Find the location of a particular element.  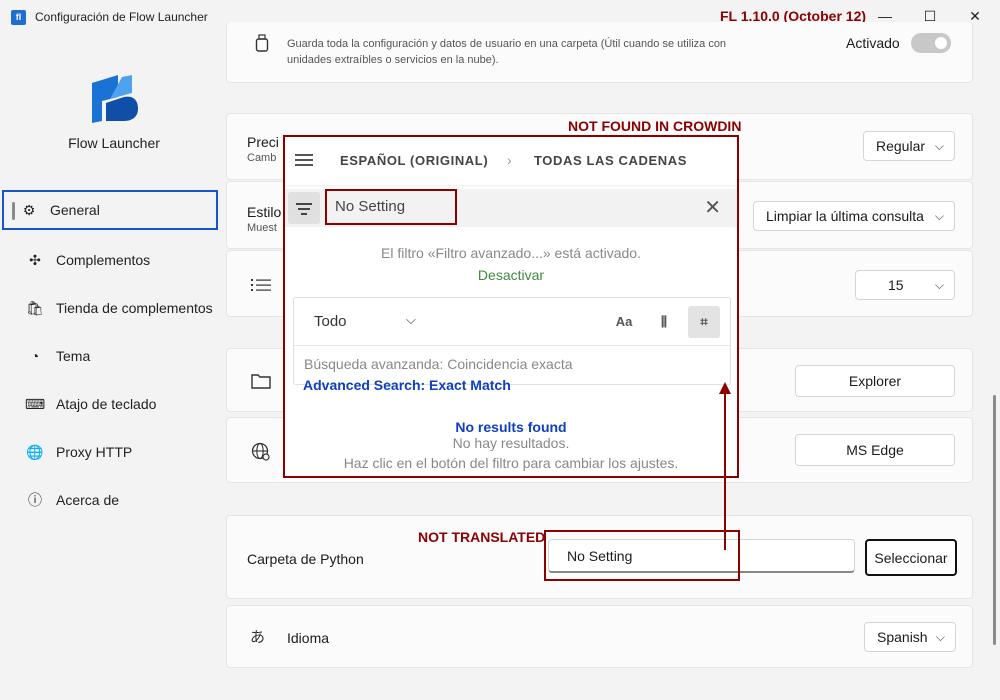

advanced-search-text: Búsqueda avanzanda: Coincidencia exacta is located at coordinates (438, 364).